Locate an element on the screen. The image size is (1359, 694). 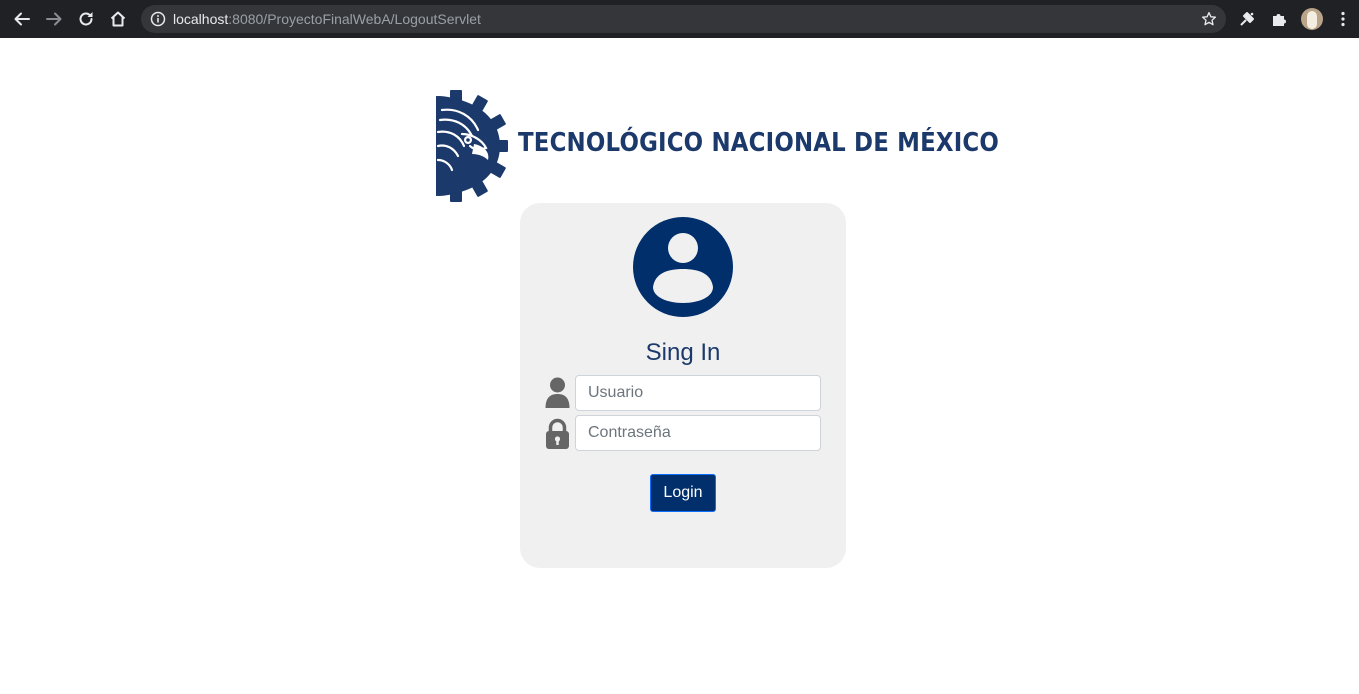
reload-button is located at coordinates (86, 19).